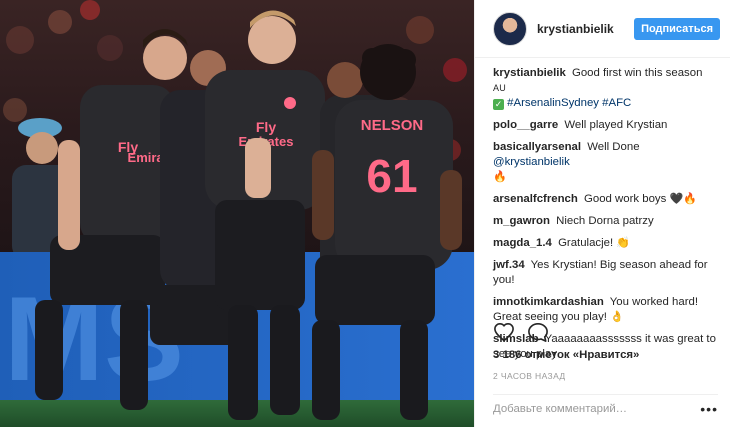 The width and height of the screenshot is (730, 427). What do you see at coordinates (529, 376) in the screenshot?
I see `timestamp: 2 часов назад` at bounding box center [529, 376].